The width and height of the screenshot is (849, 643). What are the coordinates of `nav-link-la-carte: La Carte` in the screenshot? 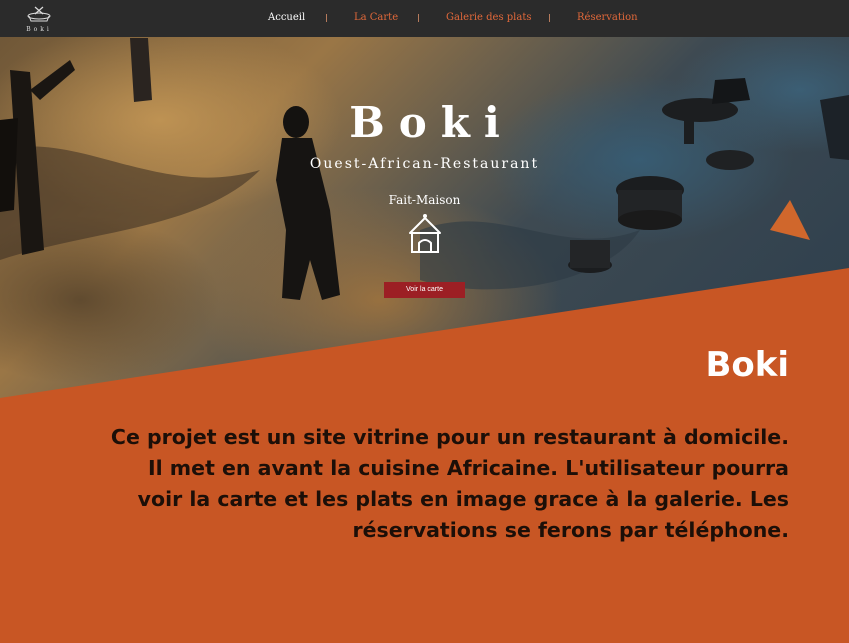 It's located at (376, 17).